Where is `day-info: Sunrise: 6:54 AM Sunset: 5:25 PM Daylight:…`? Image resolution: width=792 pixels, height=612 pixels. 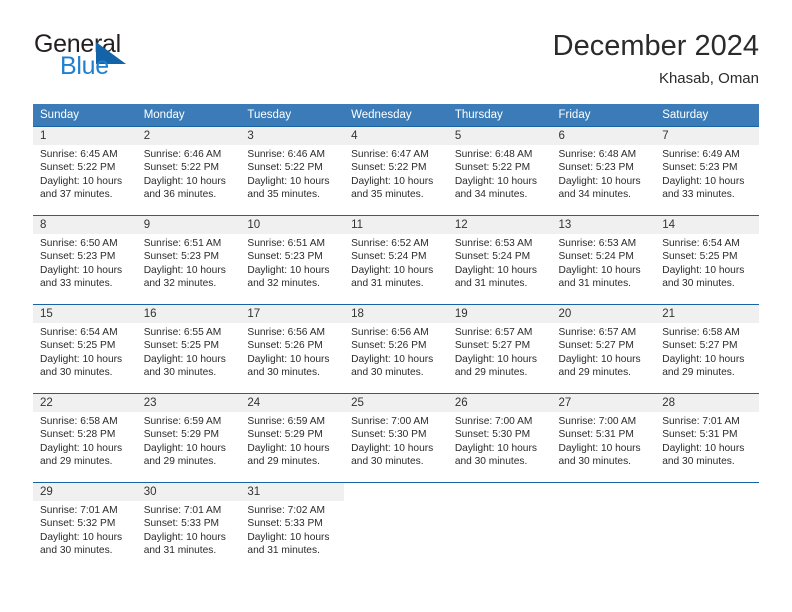
day-info: Sunrise: 6:54 AM Sunset: 5:25 PM Daylight:… is located at coordinates (707, 262).